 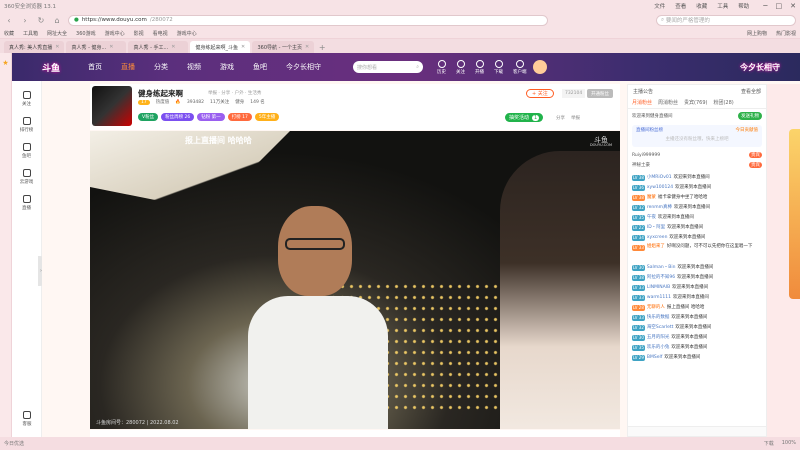 What do you see at coordinates (654, 358) in the screenshot?
I see `chat-username: BMSelf` at bounding box center [654, 358].